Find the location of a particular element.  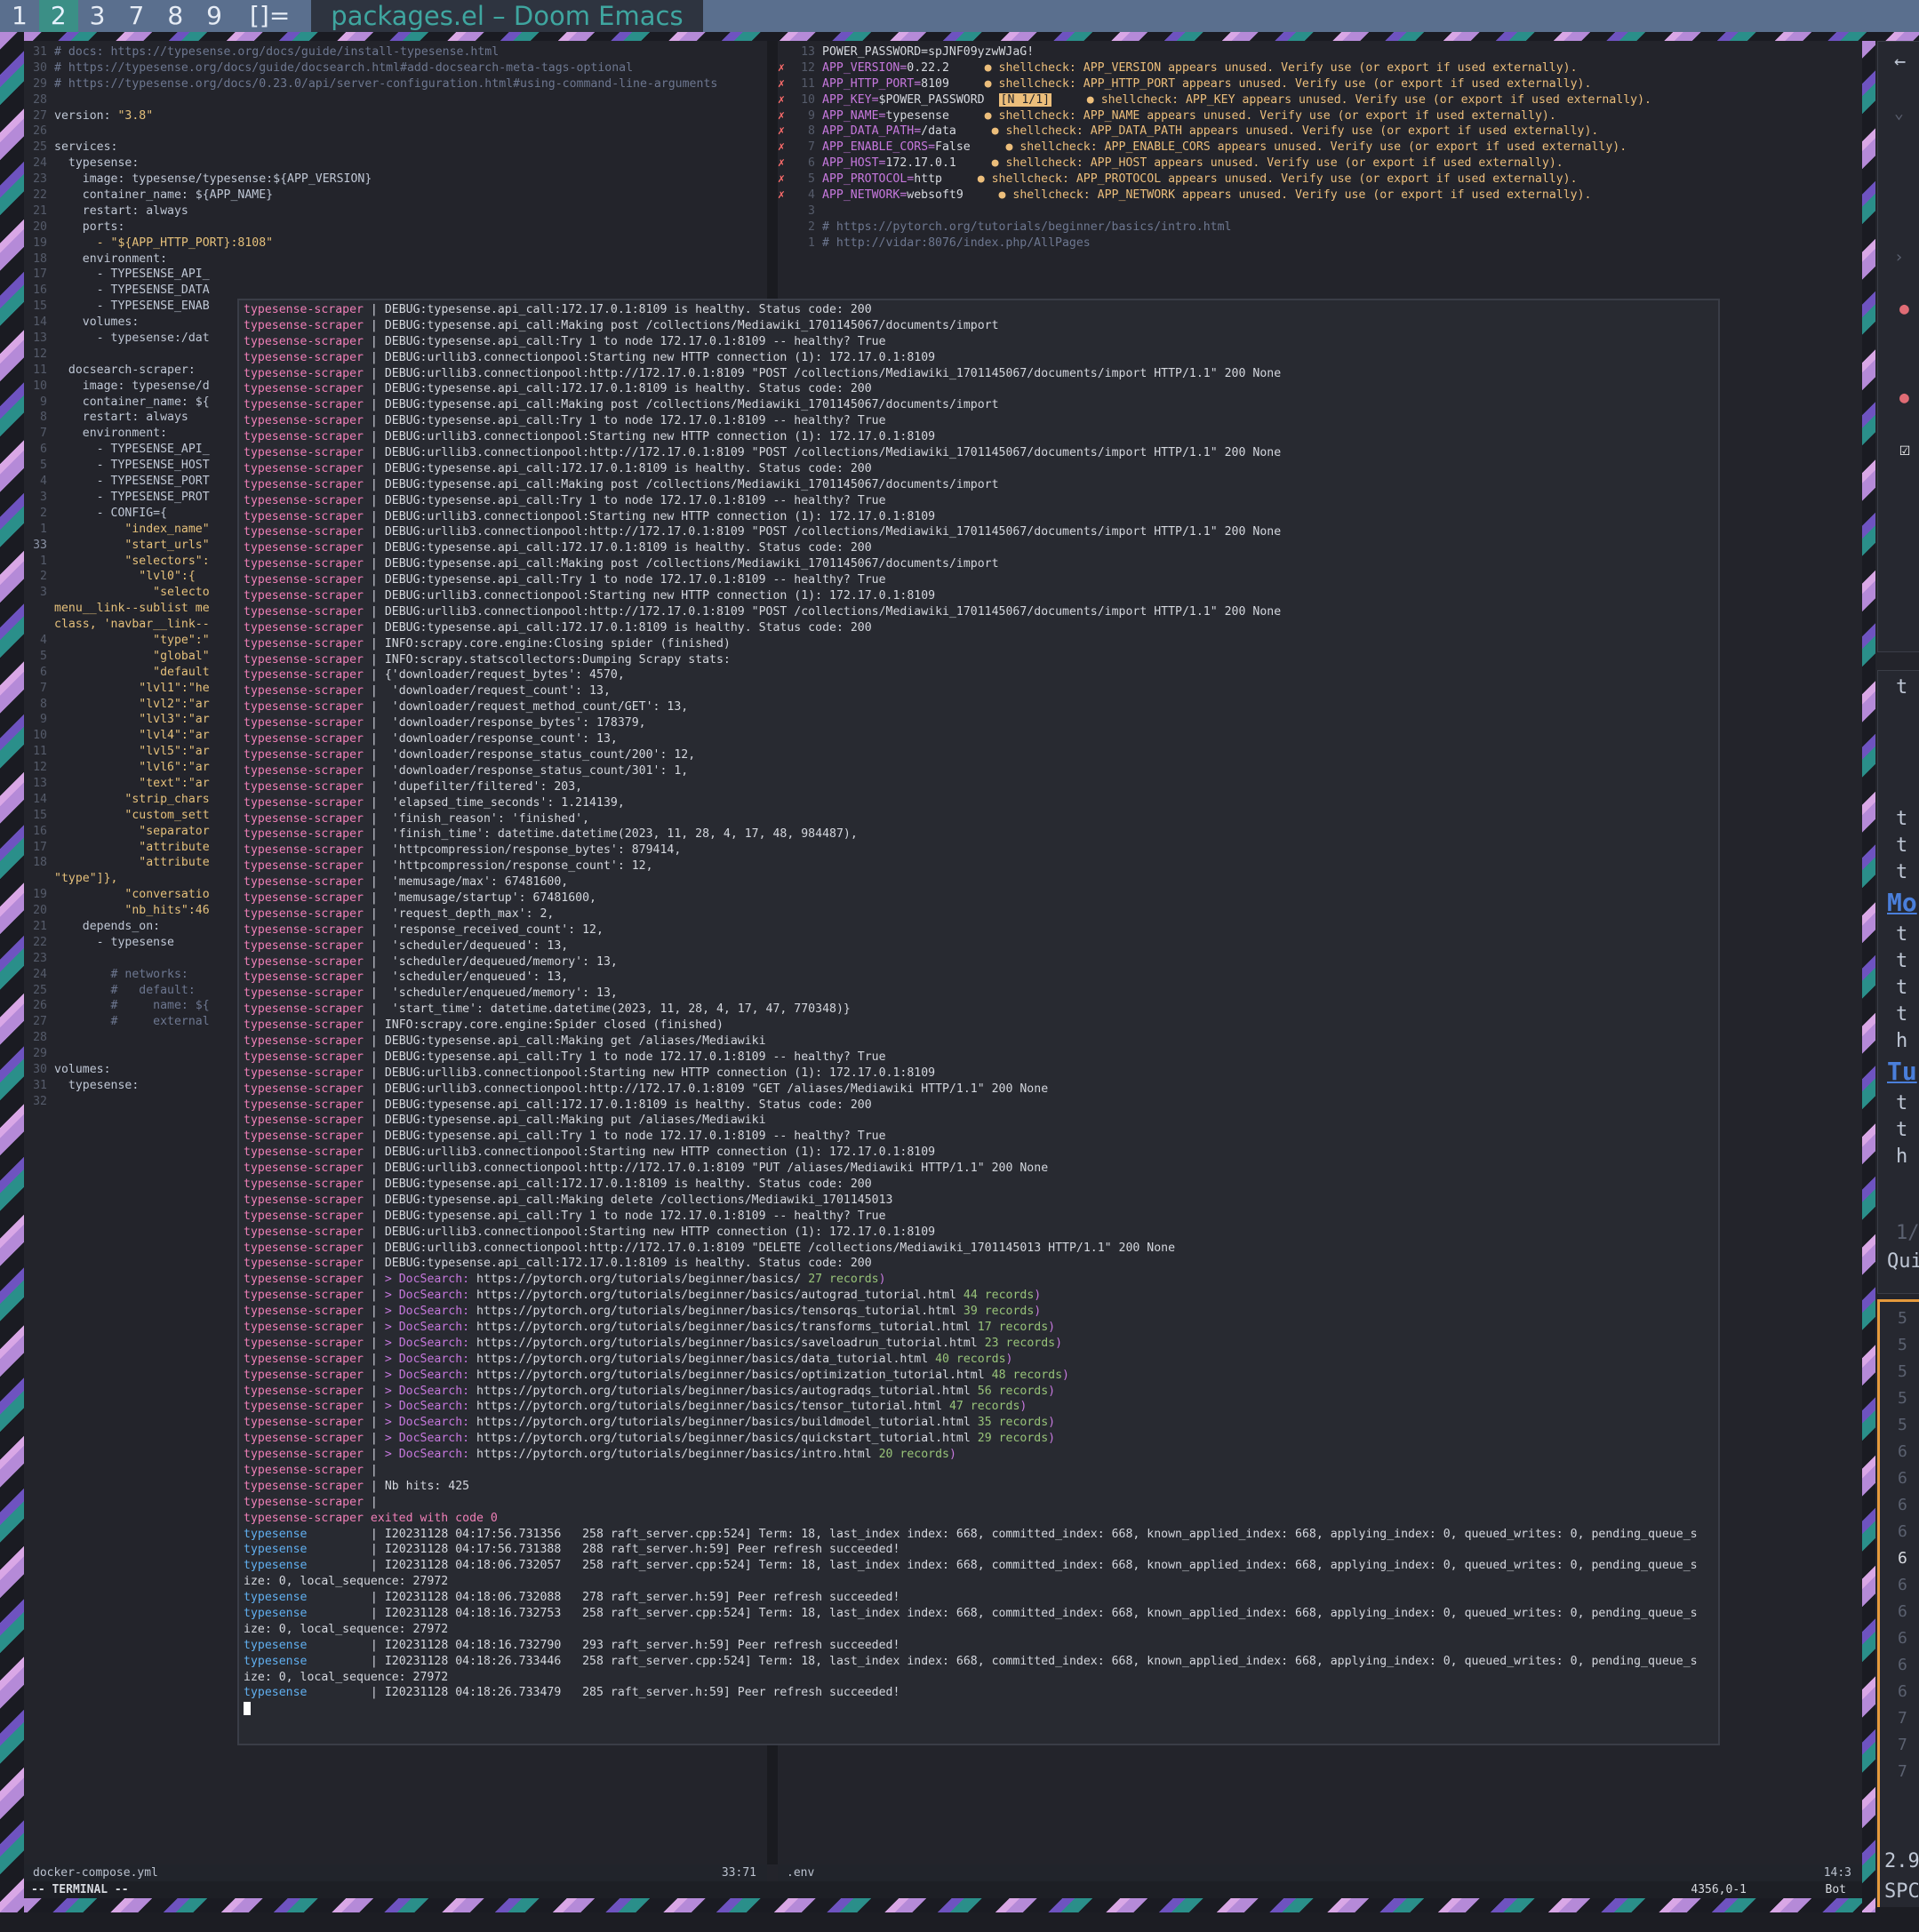

line-number: 23 is located at coordinates (40, 179).